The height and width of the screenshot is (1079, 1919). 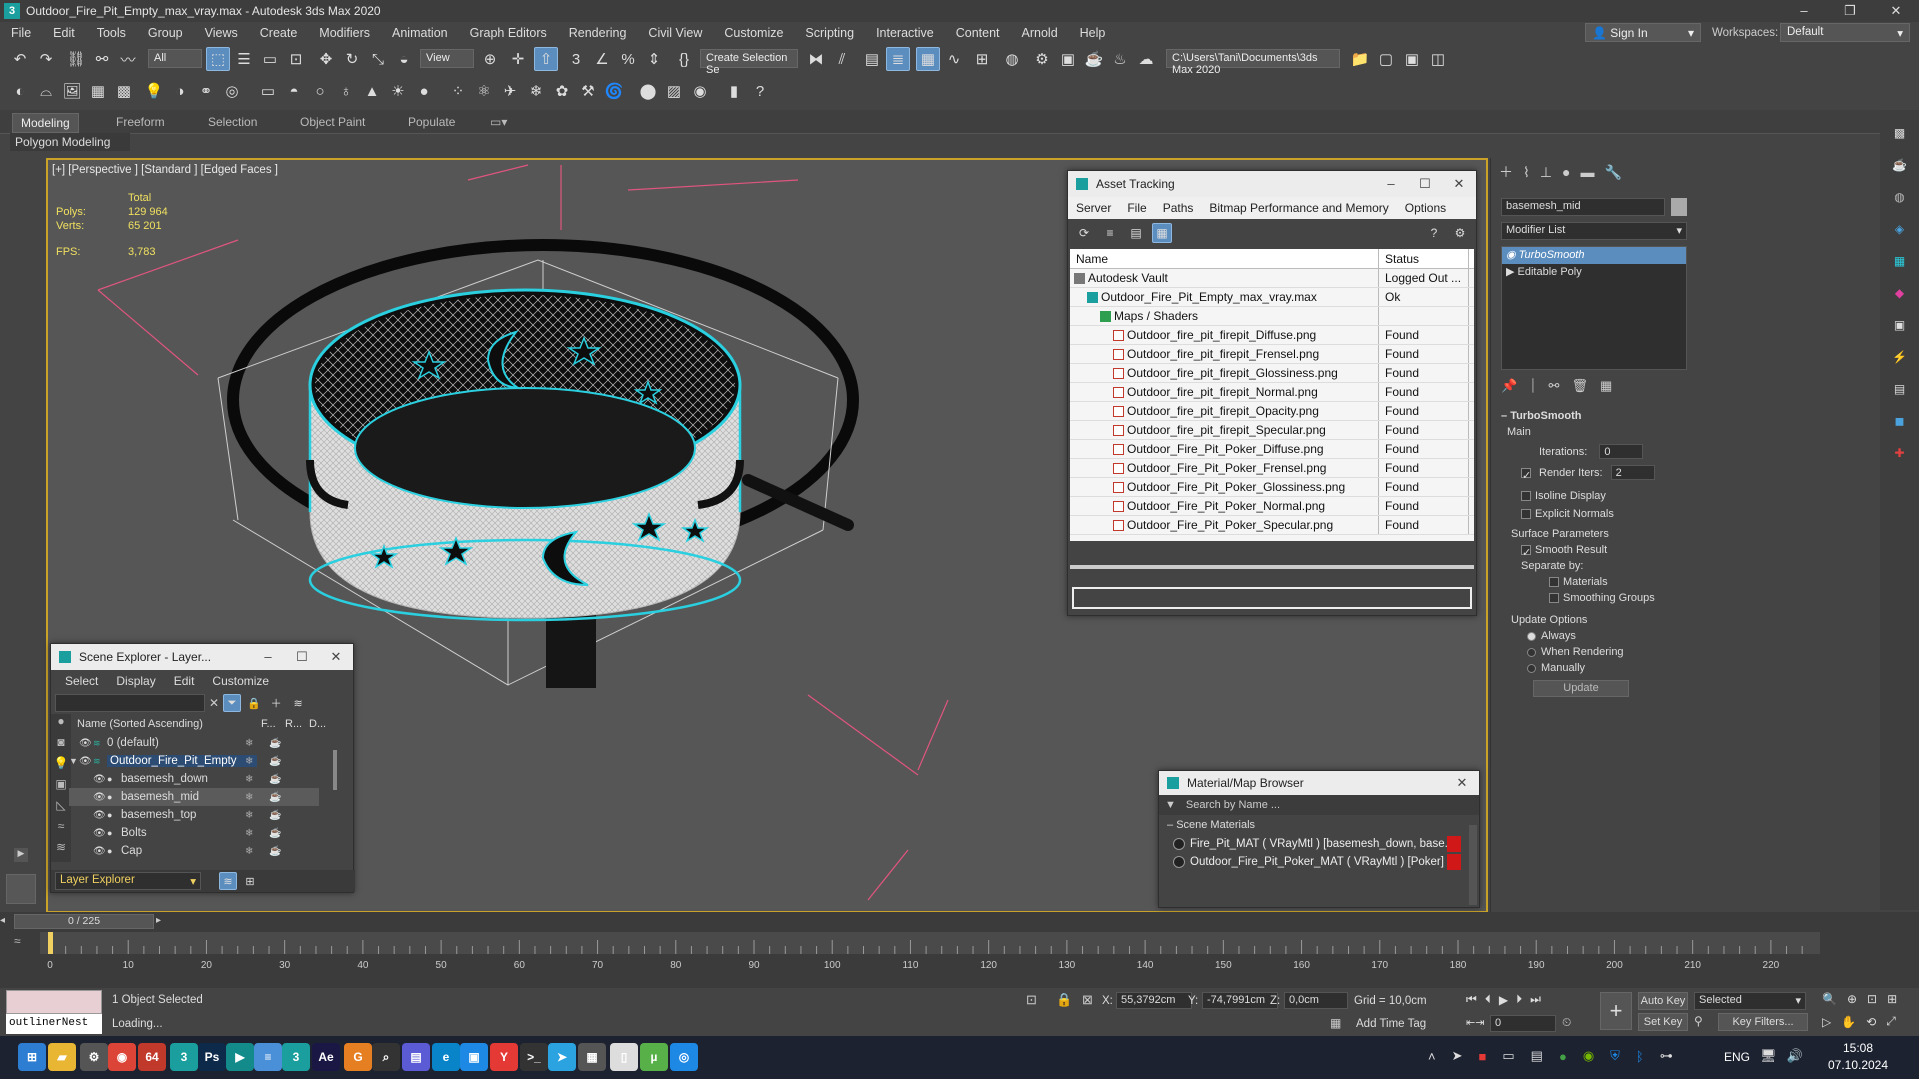 I want to click on scene-explorer-titlebar: Scene Explorer - Layer... – ☐ ✕, so click(x=202, y=657).